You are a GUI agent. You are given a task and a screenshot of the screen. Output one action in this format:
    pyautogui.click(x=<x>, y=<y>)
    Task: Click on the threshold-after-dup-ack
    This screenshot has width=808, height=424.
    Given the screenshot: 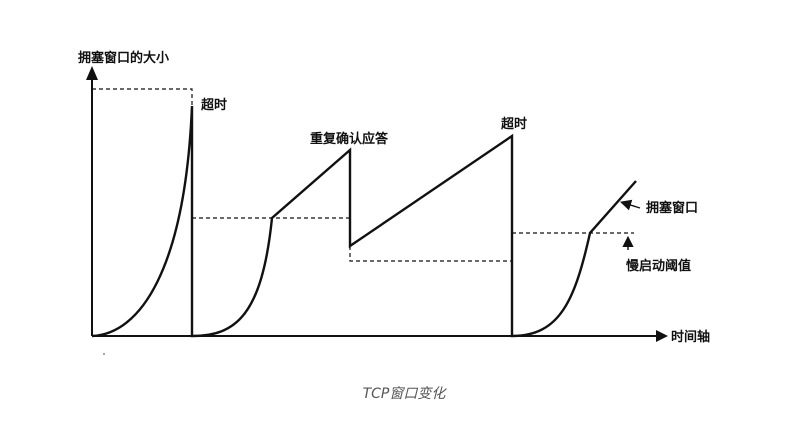 What is the action you would take?
    pyautogui.click(x=430, y=240)
    